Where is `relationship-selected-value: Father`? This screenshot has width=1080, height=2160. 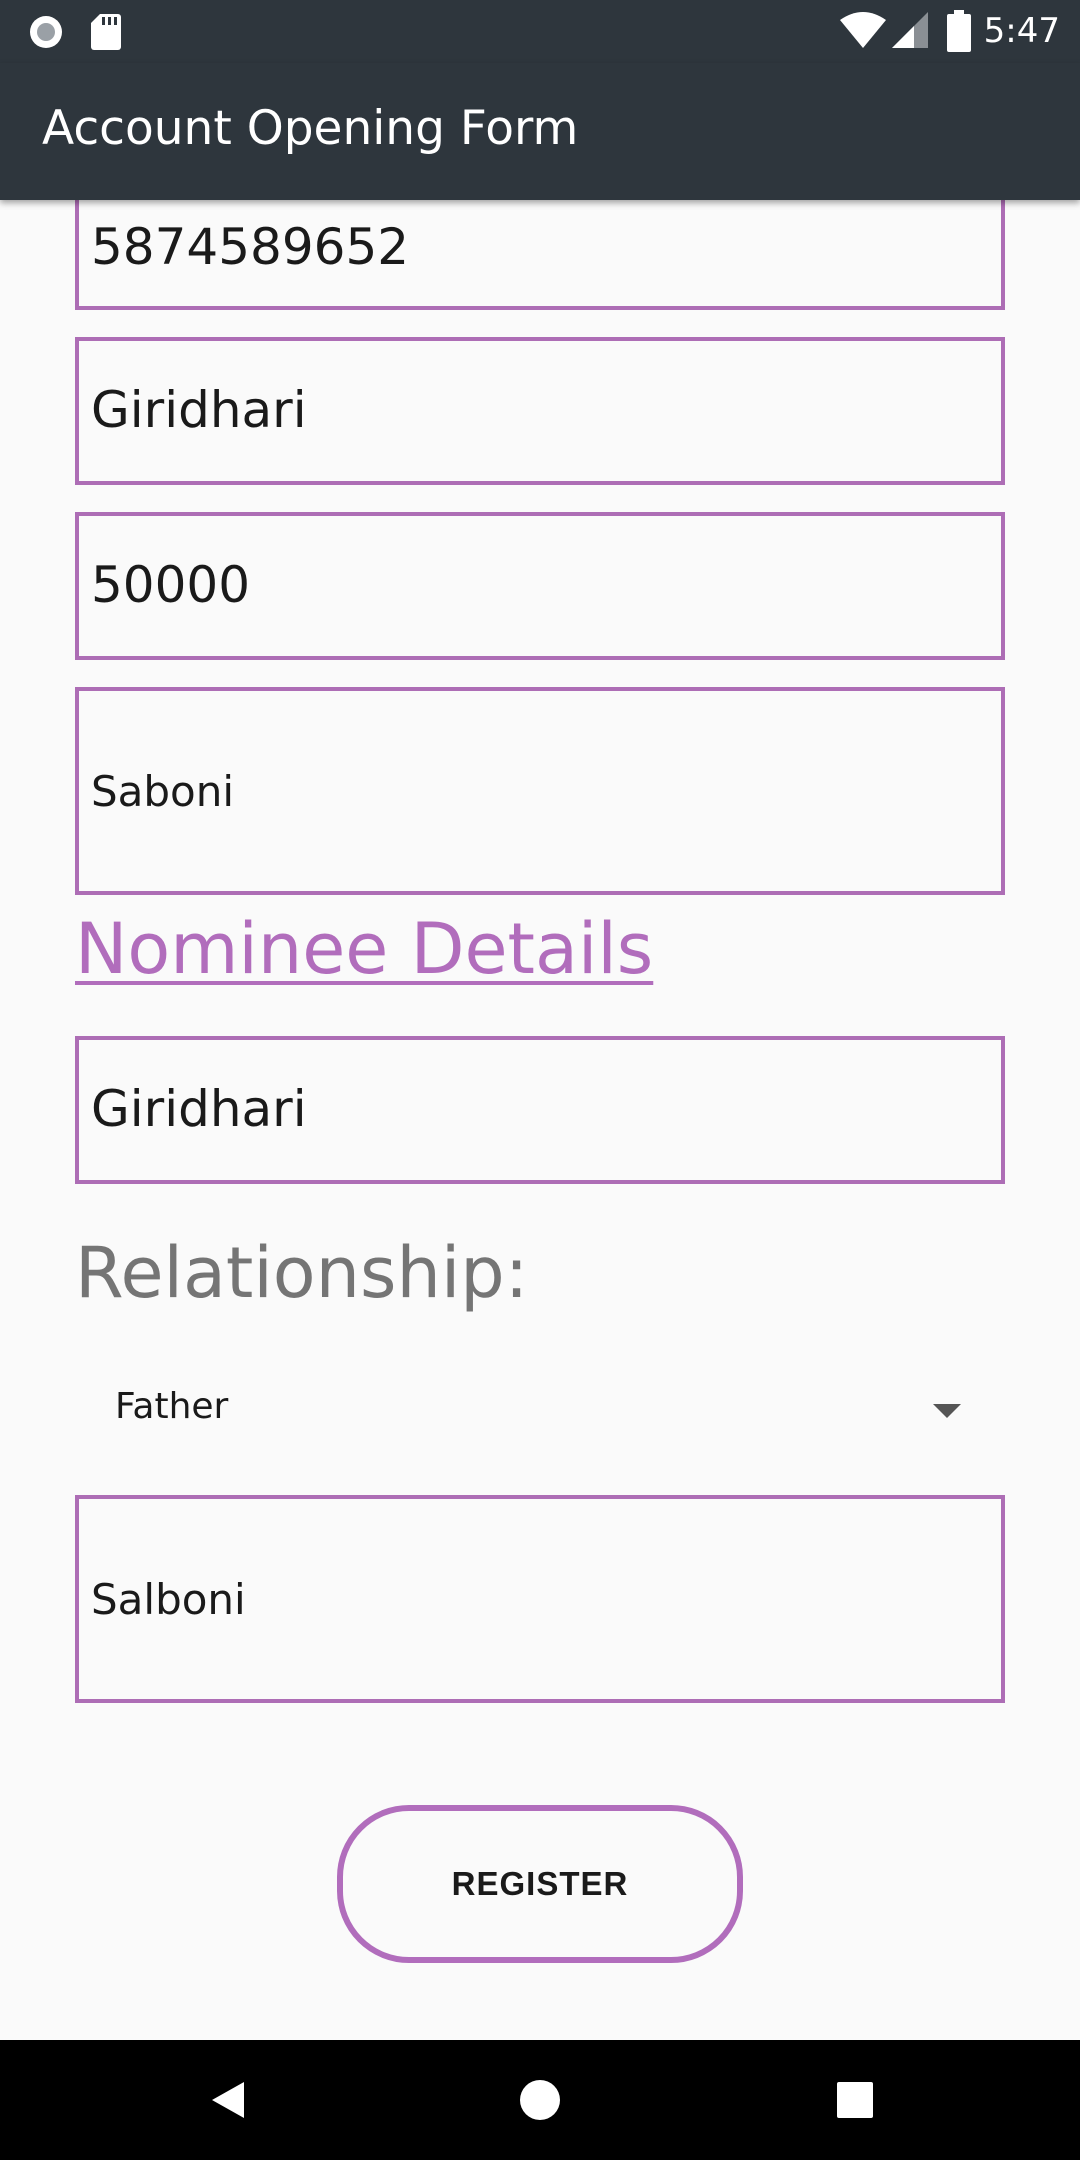 relationship-selected-value: Father is located at coordinates (172, 1406).